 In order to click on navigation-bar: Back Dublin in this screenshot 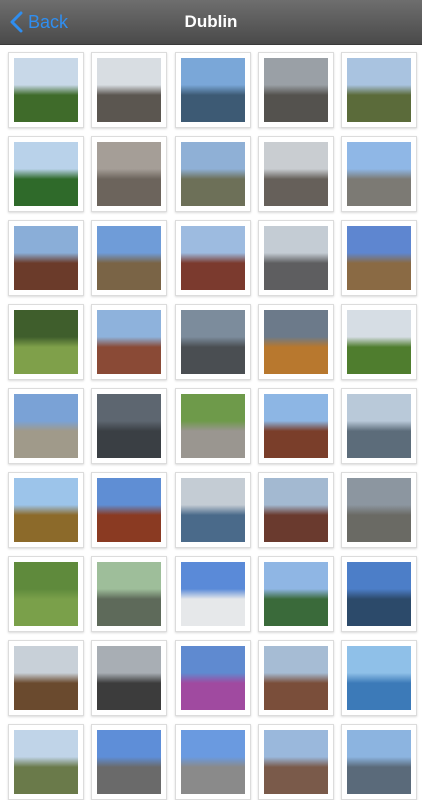, I will do `click(211, 22)`.